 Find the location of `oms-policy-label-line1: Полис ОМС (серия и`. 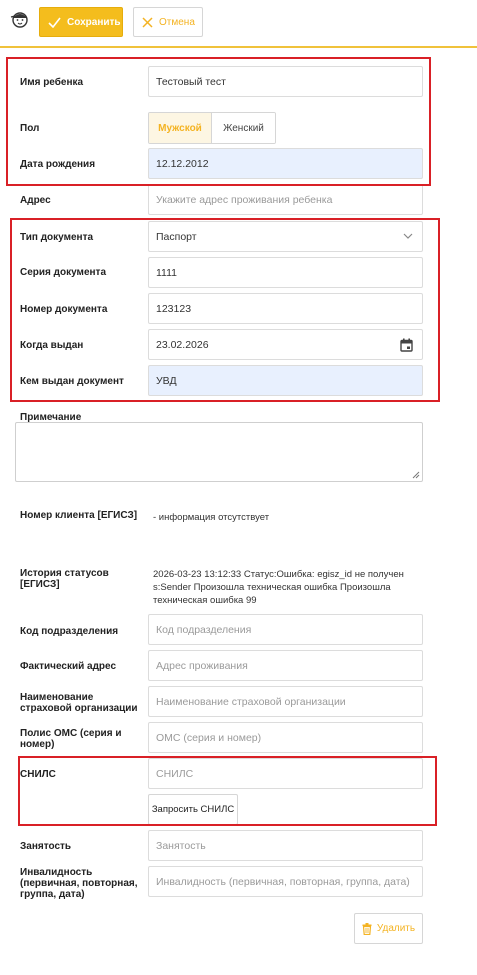

oms-policy-label-line1: Полис ОМС (серия и is located at coordinates (71, 733).